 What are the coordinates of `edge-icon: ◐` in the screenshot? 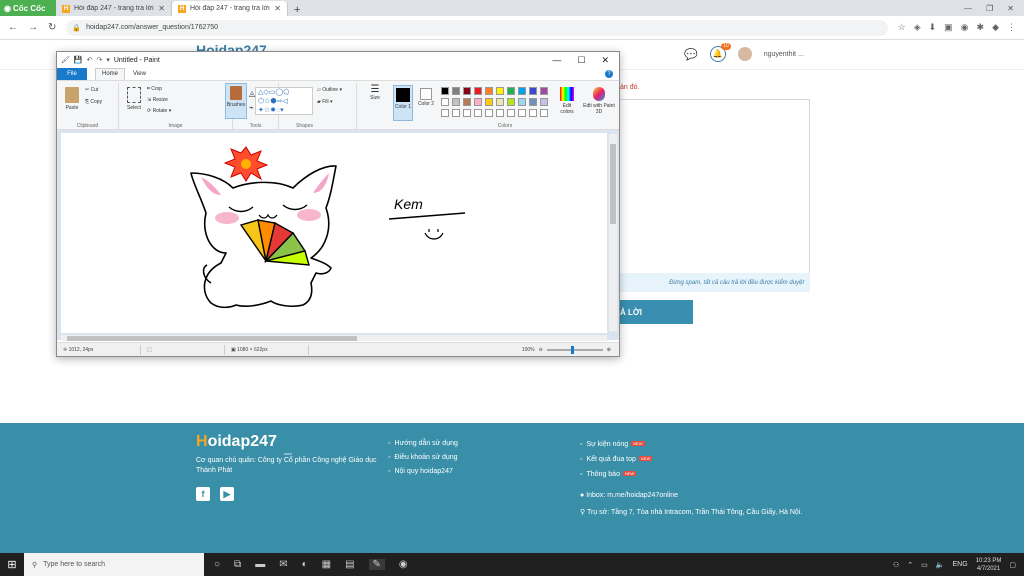 It's located at (305, 564).